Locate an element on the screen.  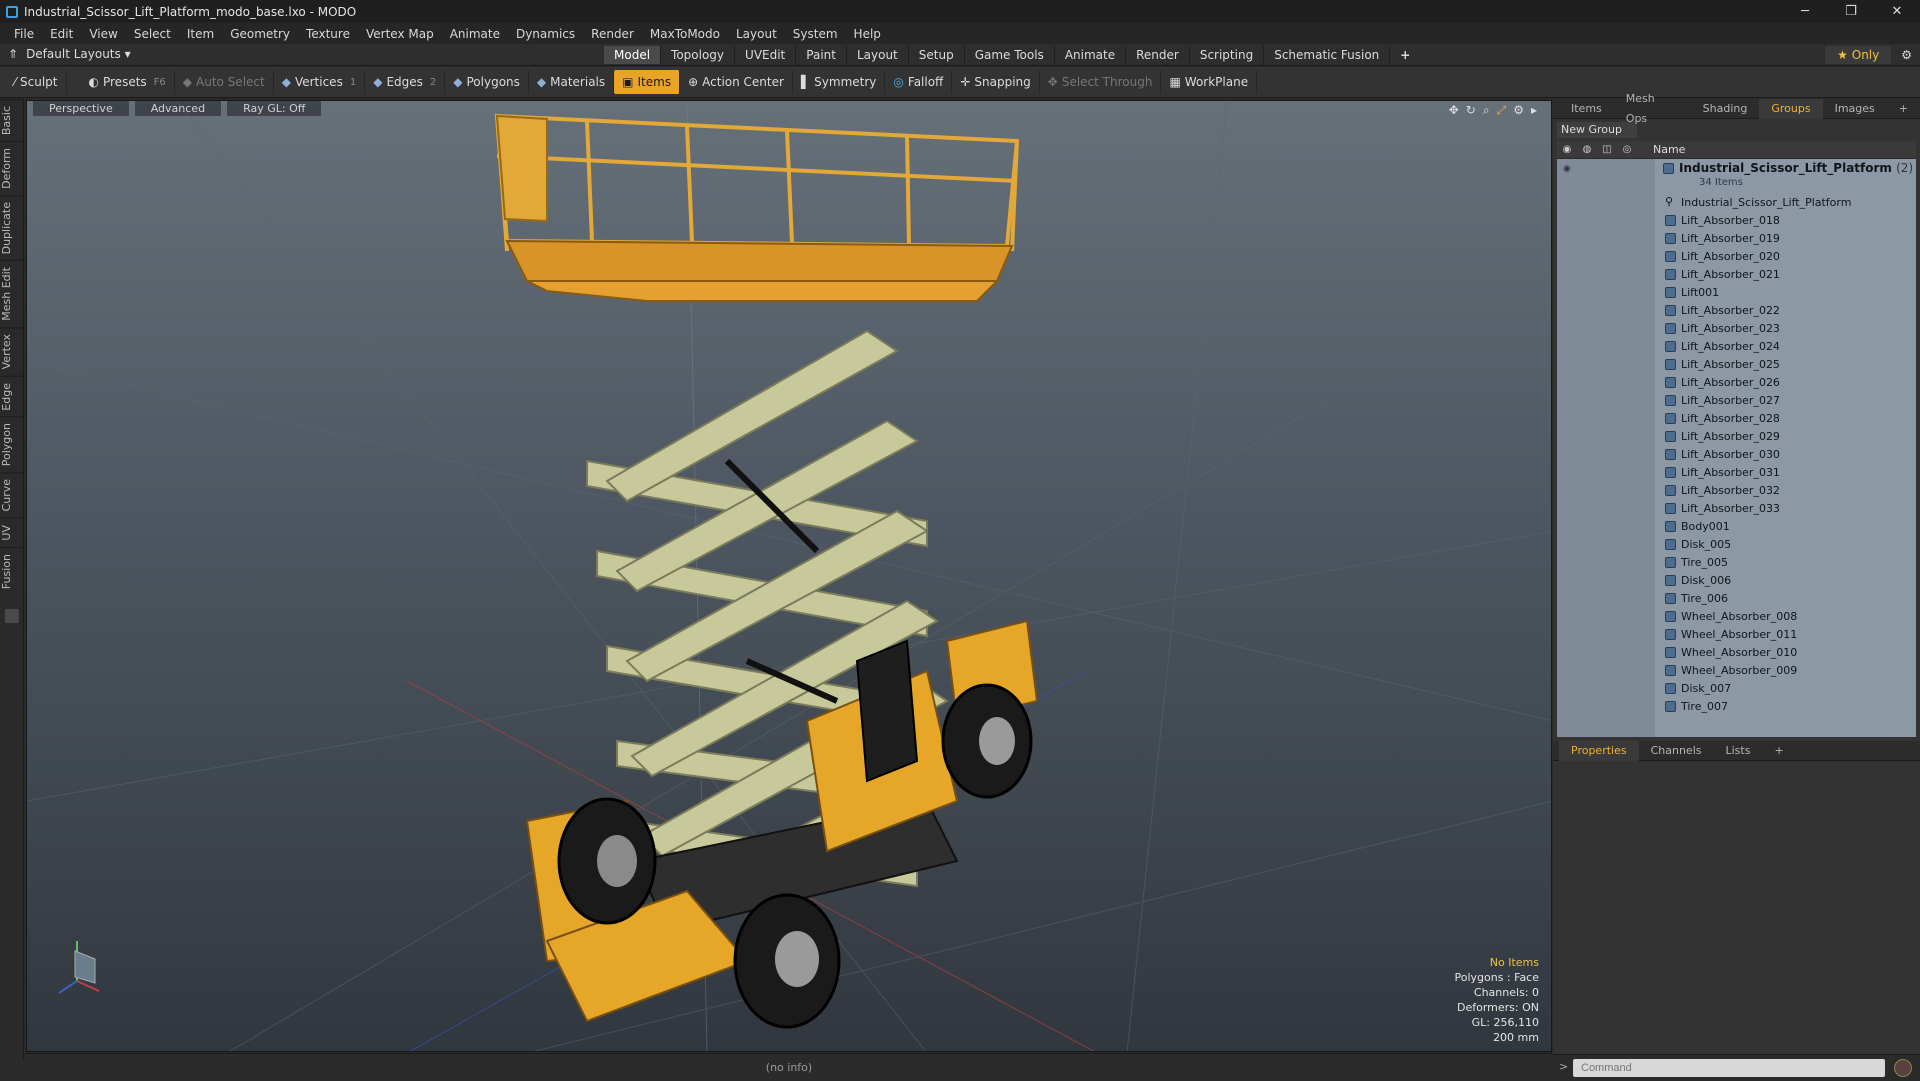
group-item-row: Wheel_Absorber_011 is located at coordinates (1736, 634).